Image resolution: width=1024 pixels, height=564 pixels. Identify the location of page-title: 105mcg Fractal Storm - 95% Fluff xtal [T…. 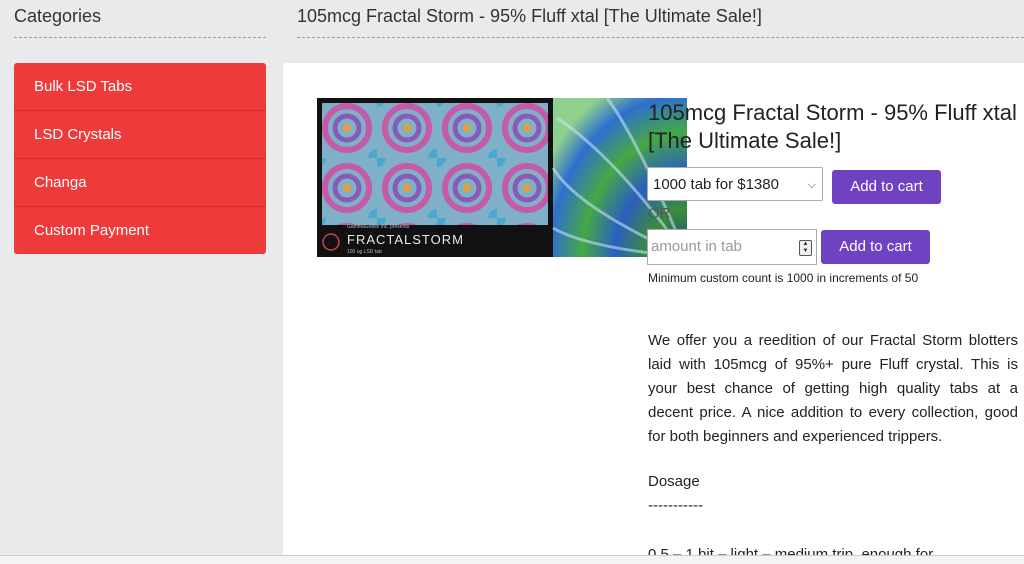
(529, 16).